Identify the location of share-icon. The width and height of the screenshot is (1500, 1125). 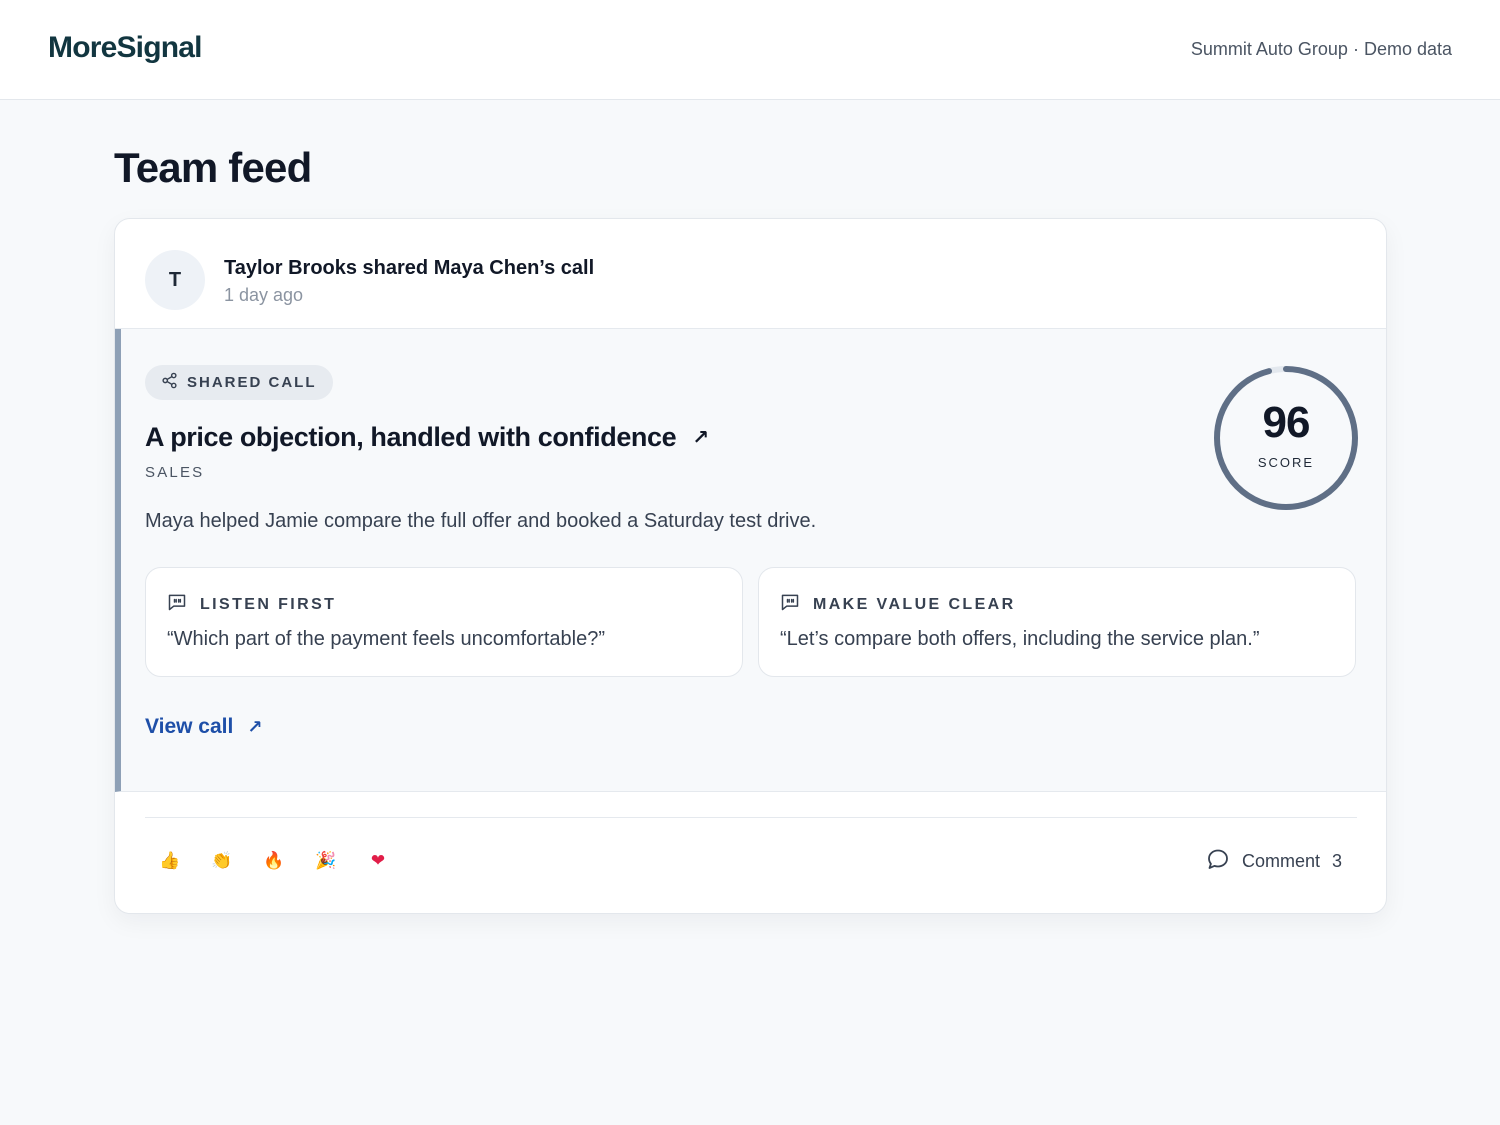
(169, 382).